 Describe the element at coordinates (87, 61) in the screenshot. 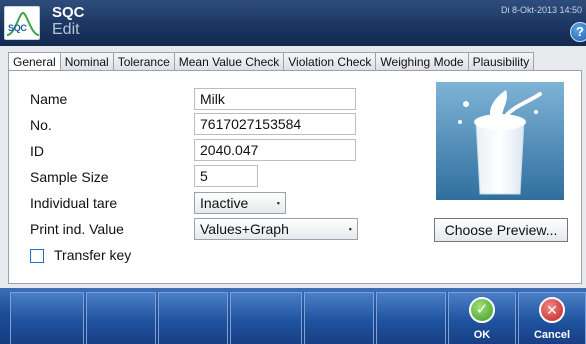

I see `tab-nominal: Nominal` at that location.